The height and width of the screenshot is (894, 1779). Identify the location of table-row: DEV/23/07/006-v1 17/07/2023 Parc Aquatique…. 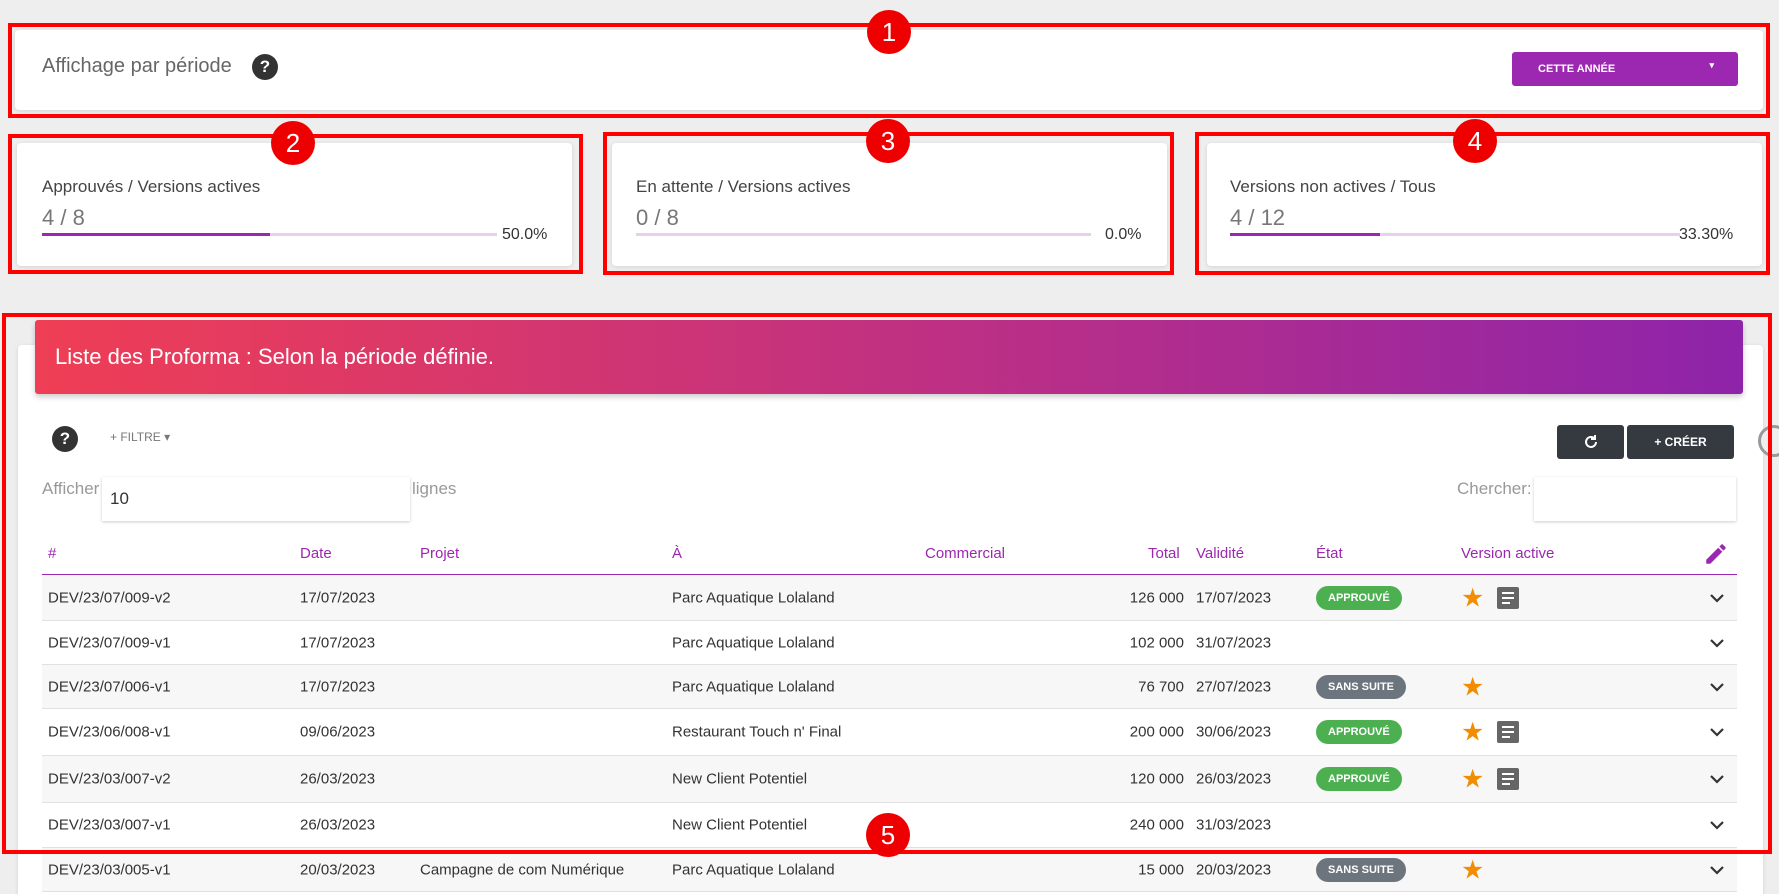
(889, 687).